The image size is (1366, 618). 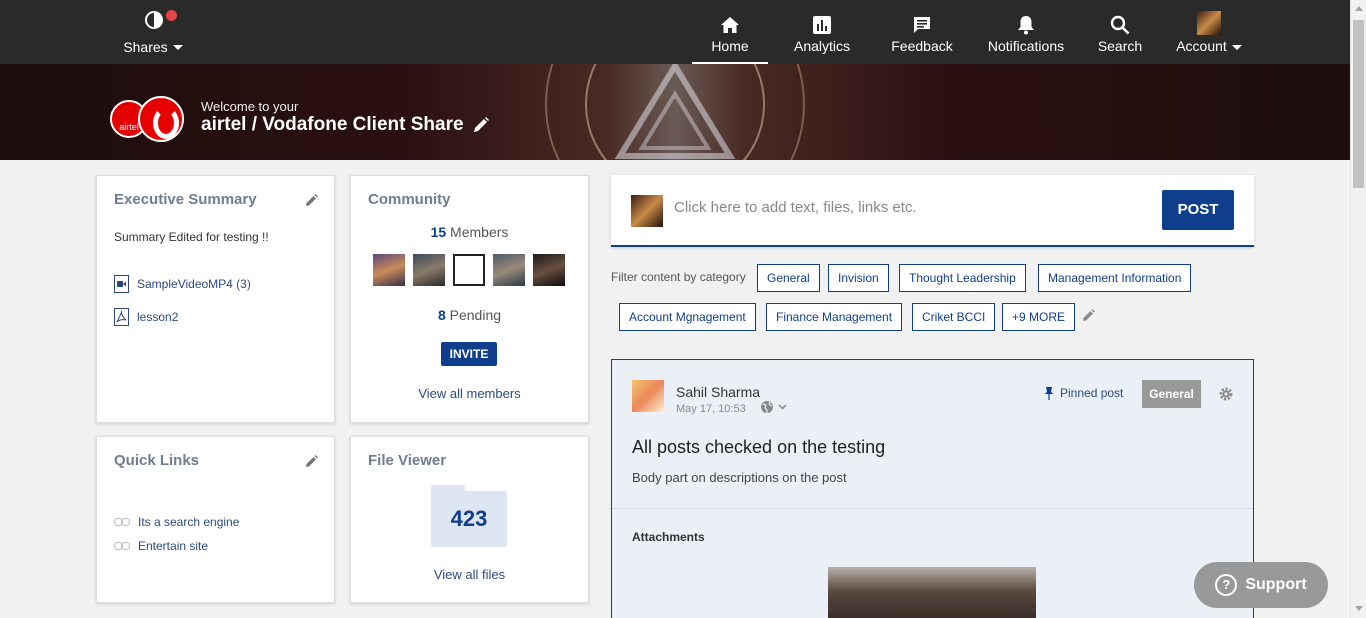 I want to click on video-file-icon, so click(x=121, y=284).